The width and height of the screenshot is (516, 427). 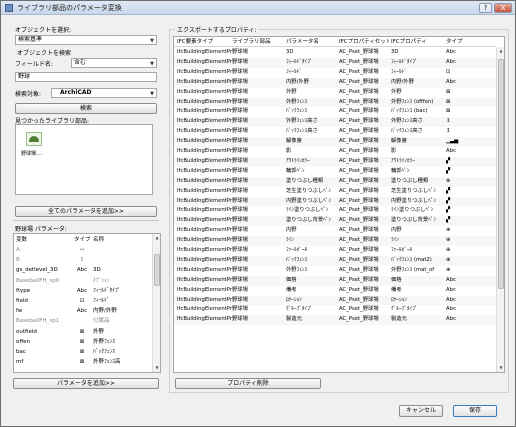 What do you see at coordinates (448, 210) in the screenshot?
I see `type-icon: ▞` at bounding box center [448, 210].